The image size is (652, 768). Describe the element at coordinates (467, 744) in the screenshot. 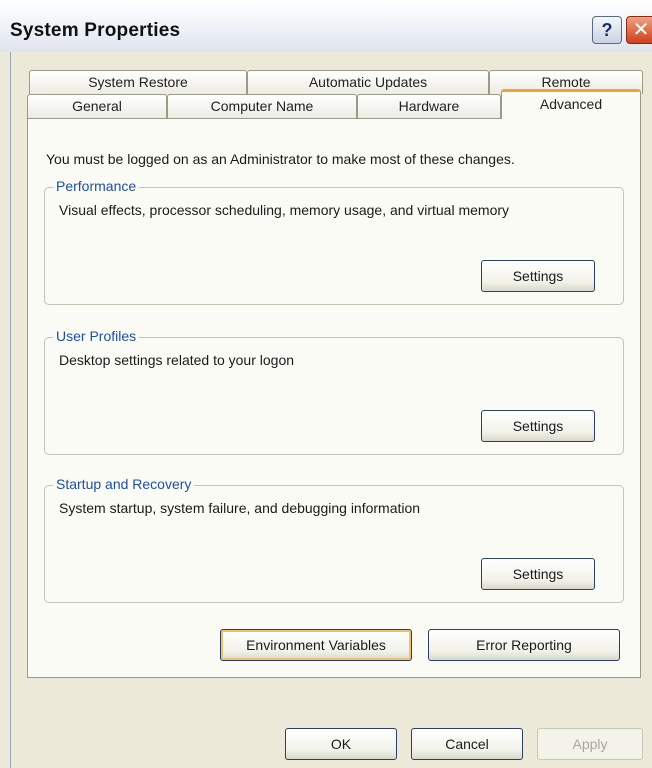

I see `cancel-button: Cancel` at that location.